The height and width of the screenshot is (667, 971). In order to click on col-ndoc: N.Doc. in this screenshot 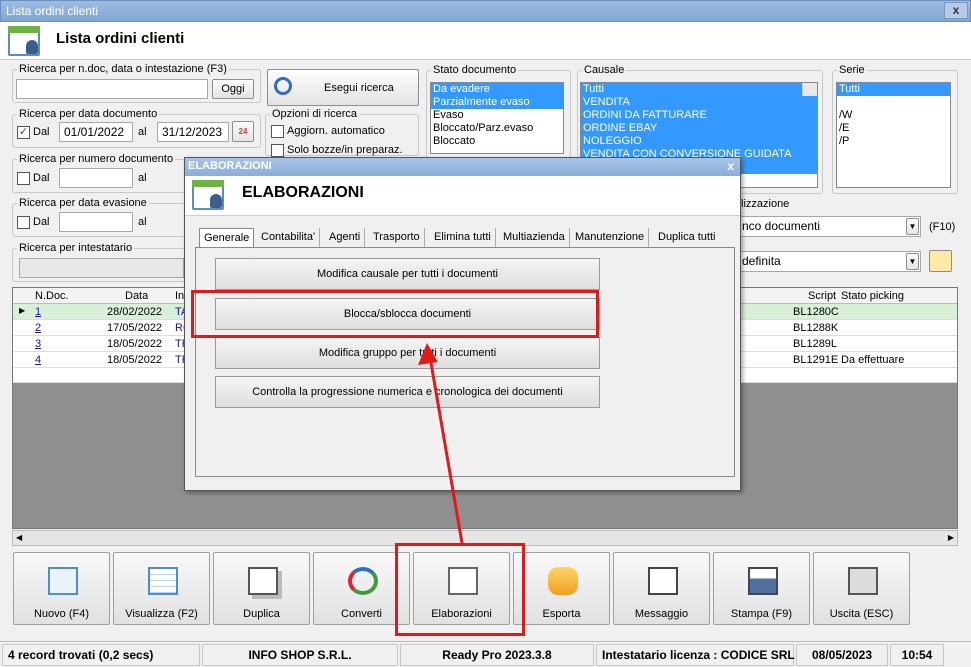, I will do `click(52, 296)`.